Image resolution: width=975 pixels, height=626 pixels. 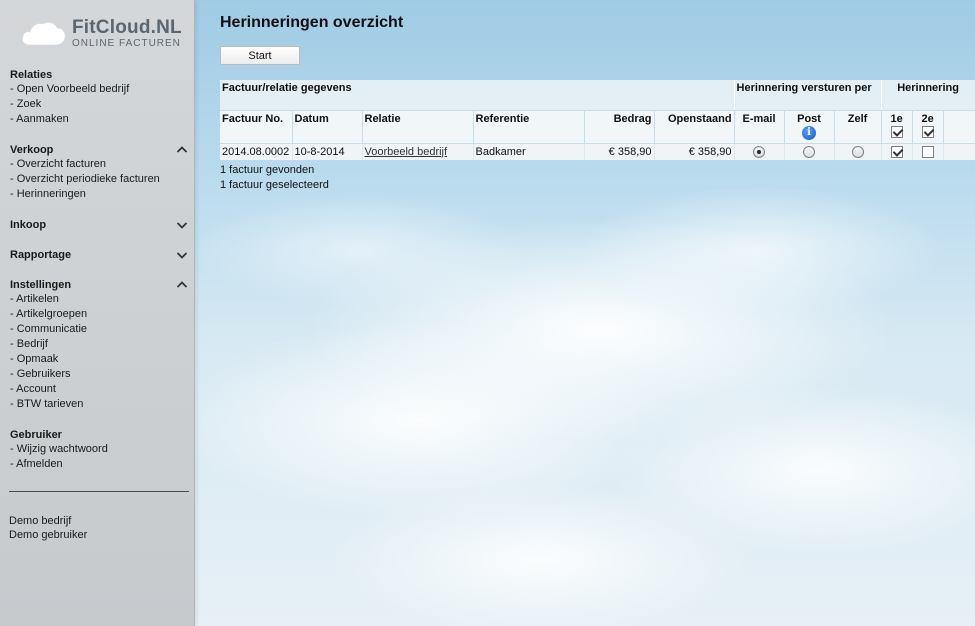 I want to click on nav-group-inkoop: Inkoop, so click(x=100, y=224).